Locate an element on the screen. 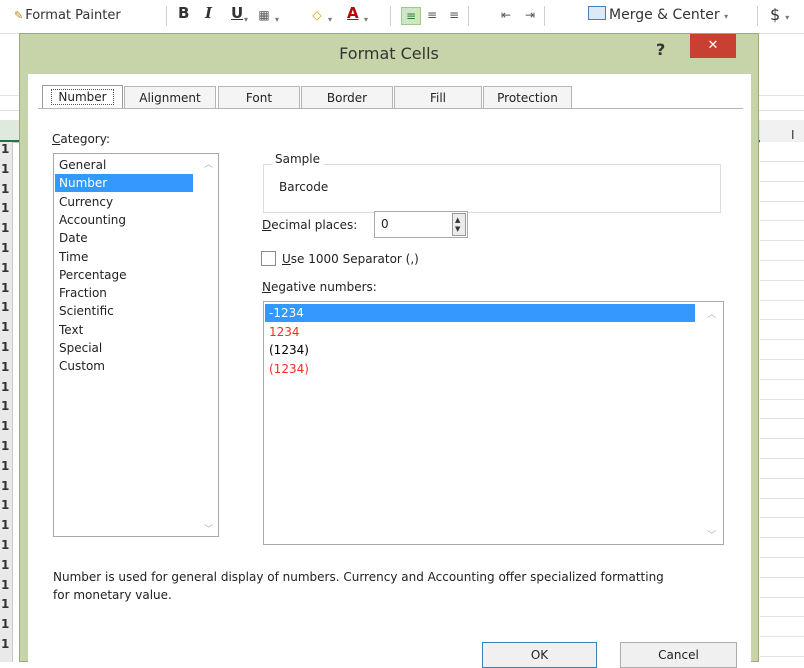 Image resolution: width=804 pixels, height=668 pixels. tab-border: Border is located at coordinates (347, 97).